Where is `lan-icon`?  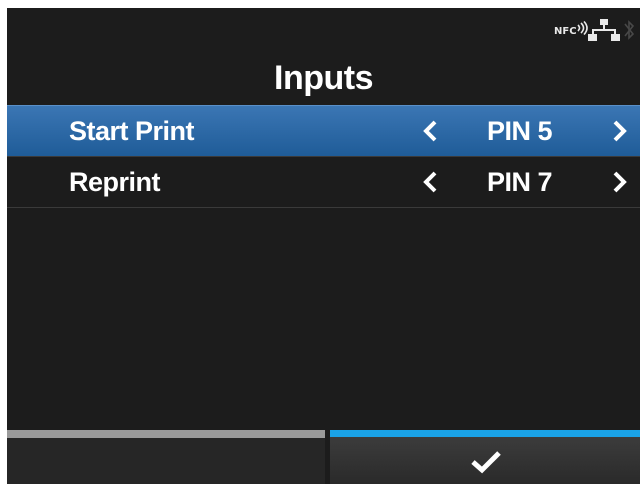
lan-icon is located at coordinates (604, 30).